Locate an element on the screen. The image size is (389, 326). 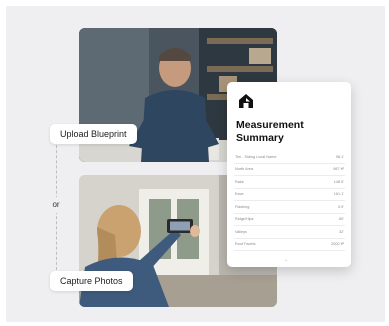
measurement-value: 60' is located at coordinates (341, 219).